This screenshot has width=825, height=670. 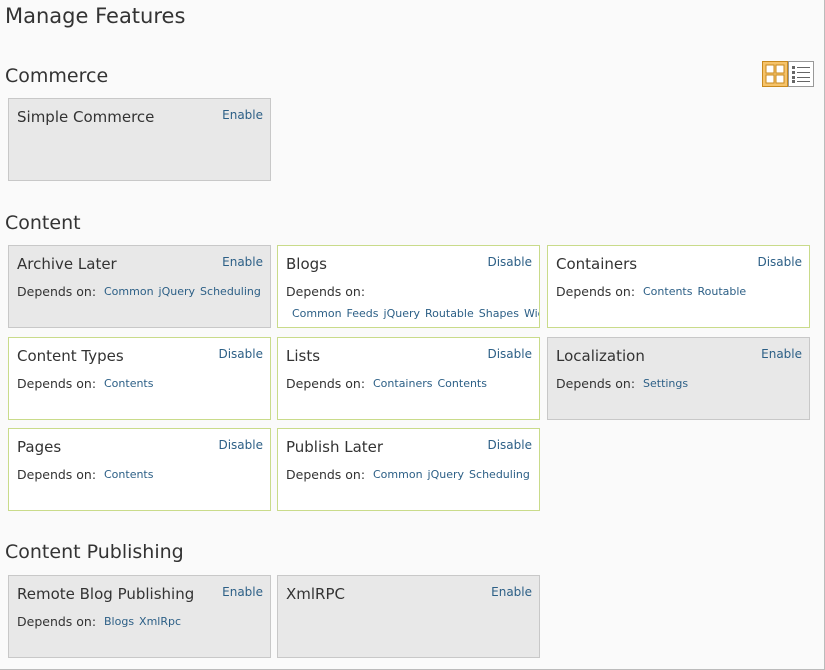 I want to click on feature-card-localization: Localization Enable Depends on: Settings, so click(x=678, y=378).